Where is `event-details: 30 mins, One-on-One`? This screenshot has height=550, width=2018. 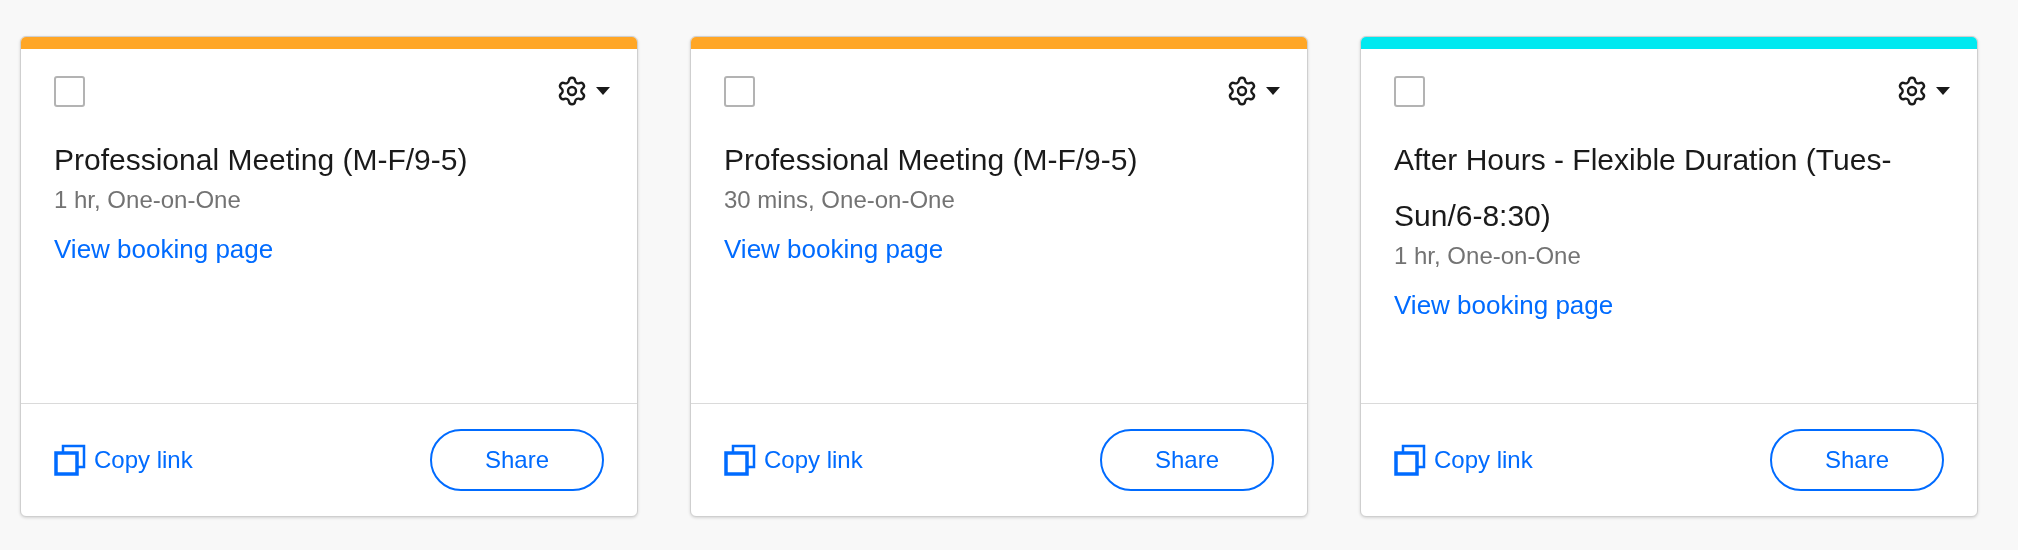
event-details: 30 mins, One-on-One is located at coordinates (840, 200).